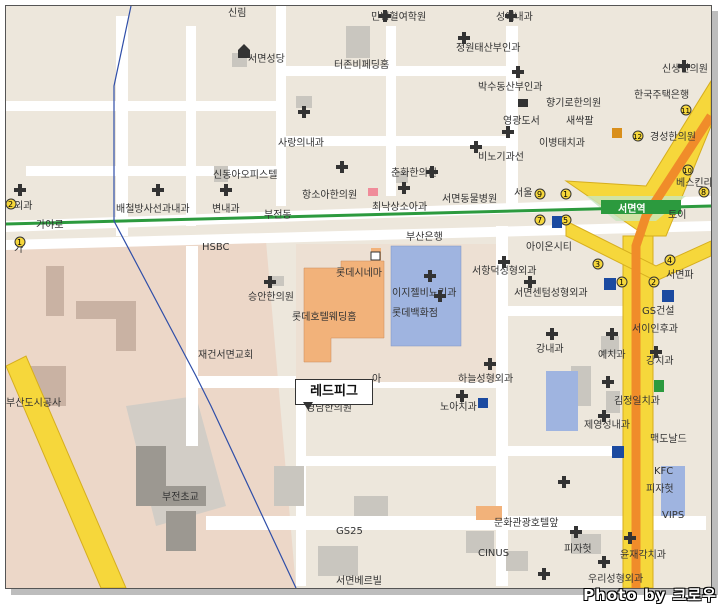 Image resolution: width=723 pixels, height=605 pixels. What do you see at coordinates (510, 87) in the screenshot?
I see `label-baksu: 박수동산부인과` at bounding box center [510, 87].